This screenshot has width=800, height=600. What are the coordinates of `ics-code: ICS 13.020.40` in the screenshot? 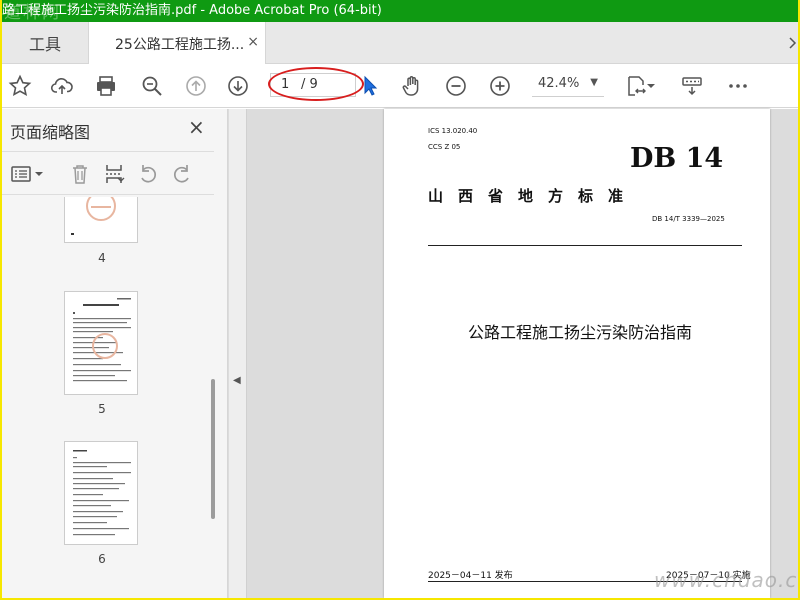 It's located at (453, 131).